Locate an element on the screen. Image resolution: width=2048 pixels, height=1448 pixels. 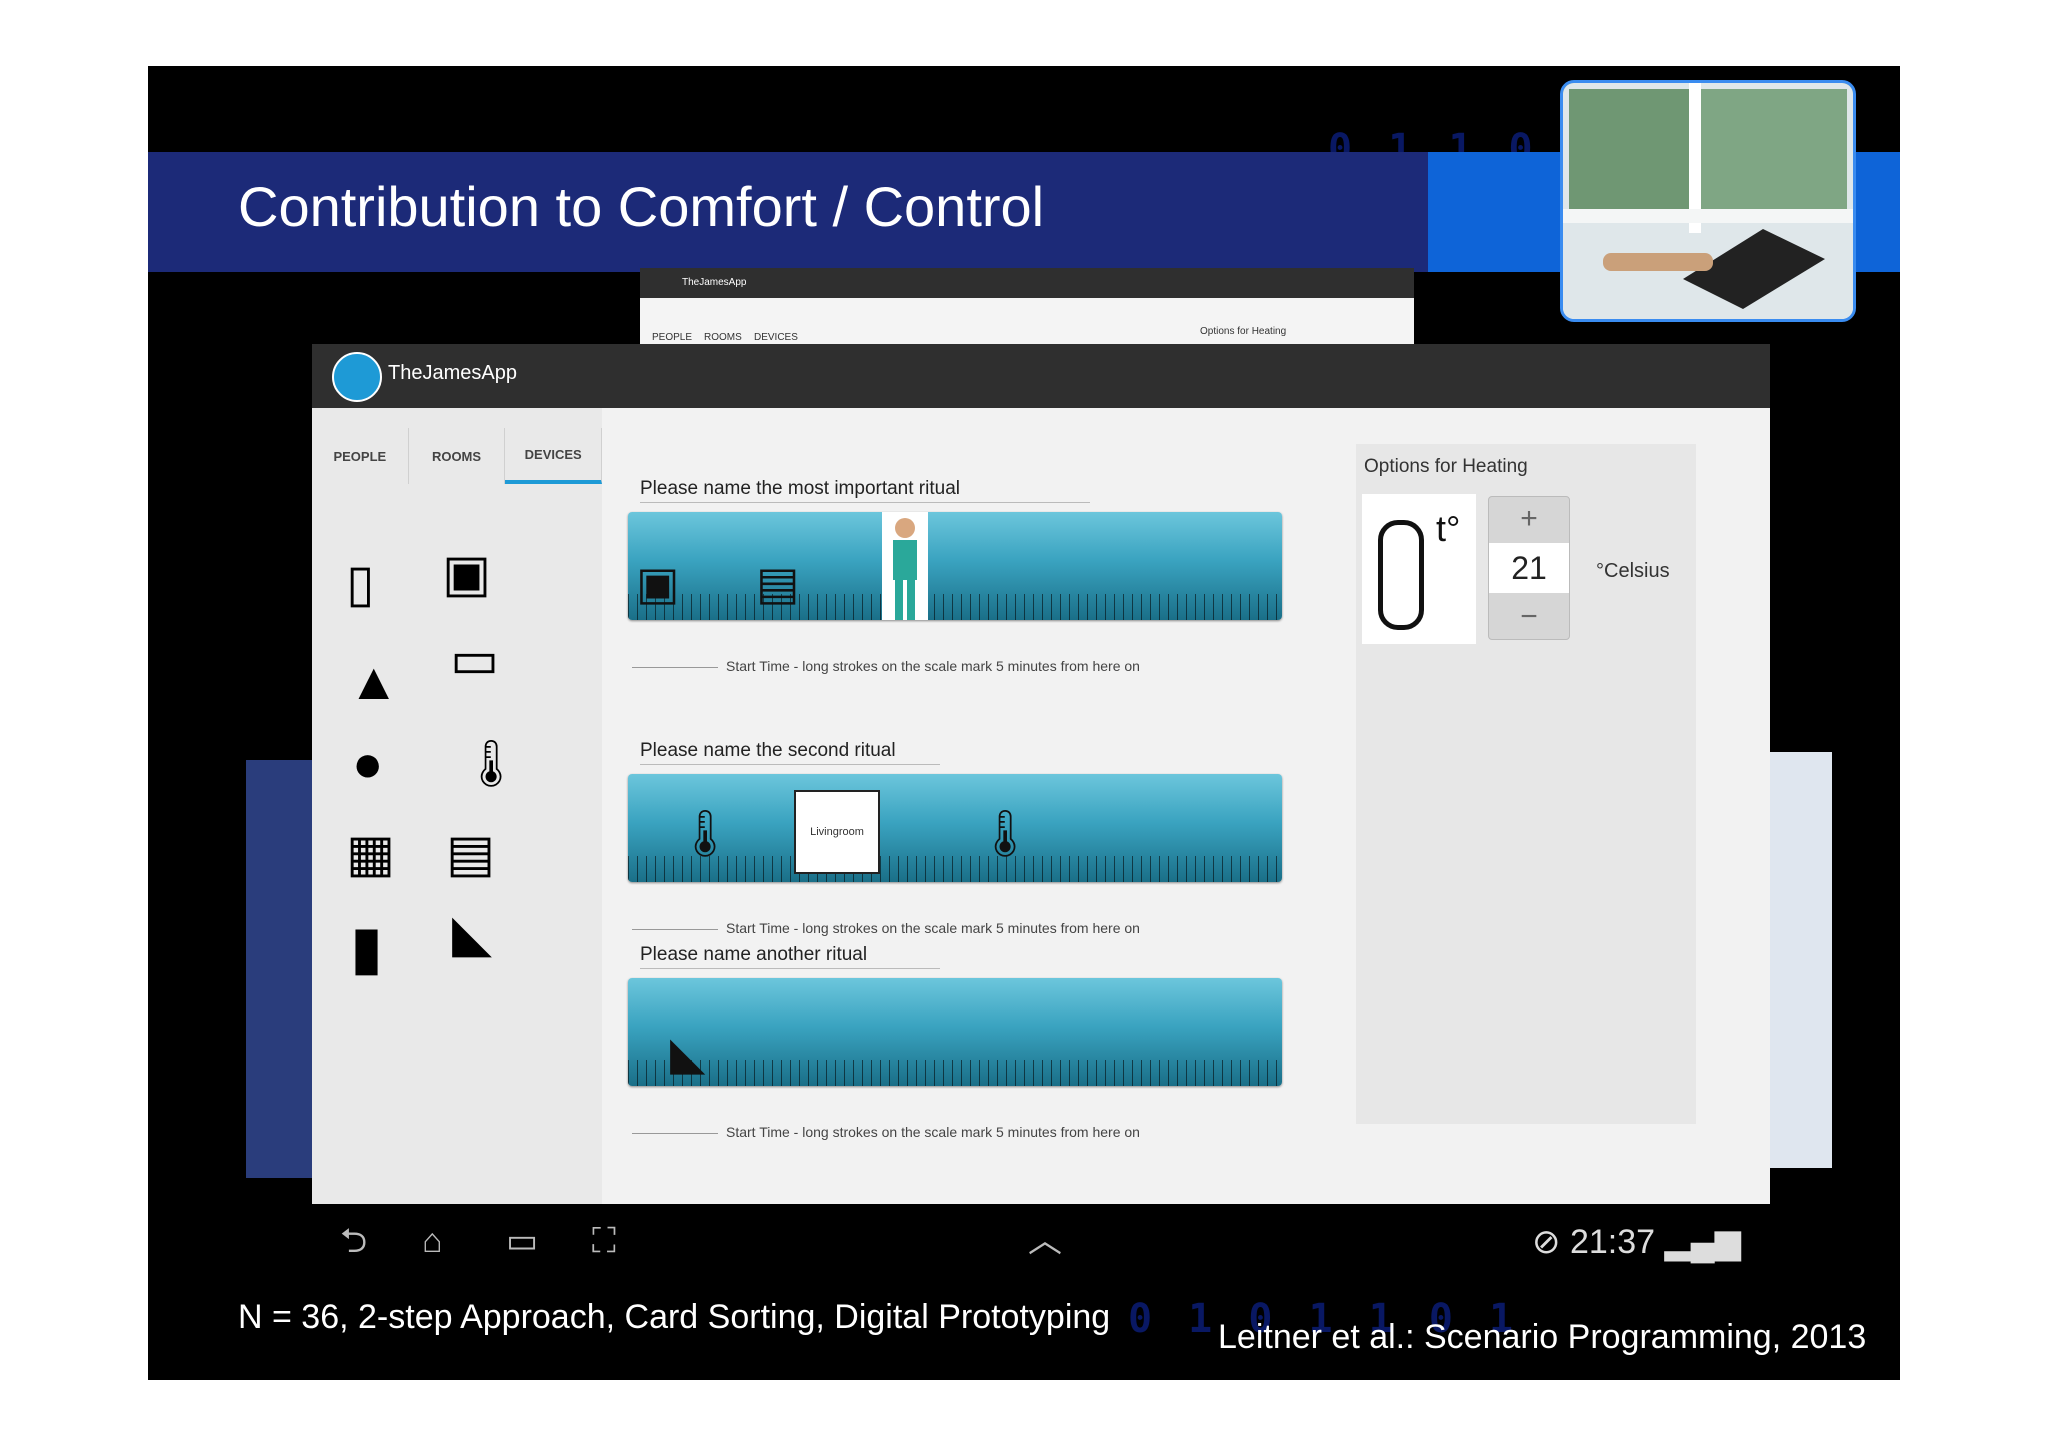
increase-temperature-button: + is located at coordinates (1529, 519).